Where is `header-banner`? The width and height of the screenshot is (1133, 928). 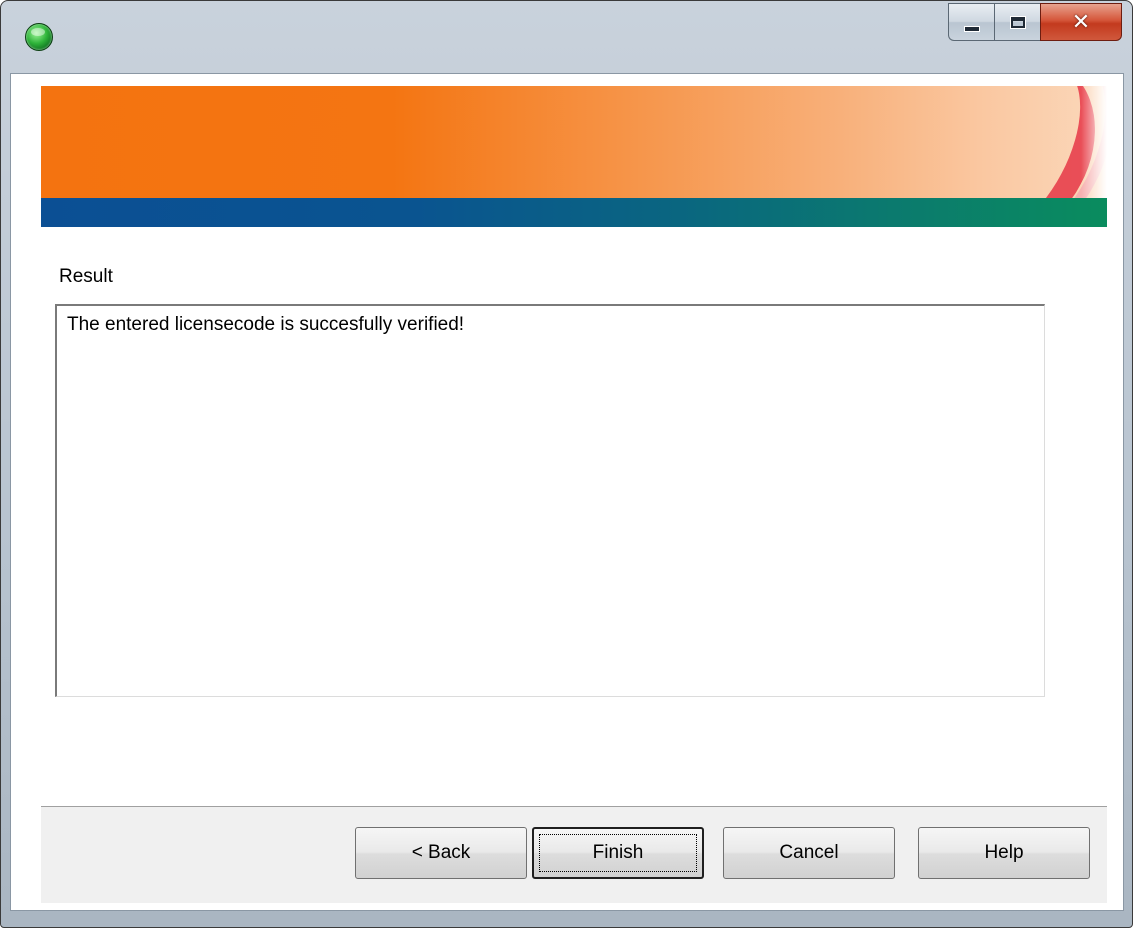
header-banner is located at coordinates (574, 156).